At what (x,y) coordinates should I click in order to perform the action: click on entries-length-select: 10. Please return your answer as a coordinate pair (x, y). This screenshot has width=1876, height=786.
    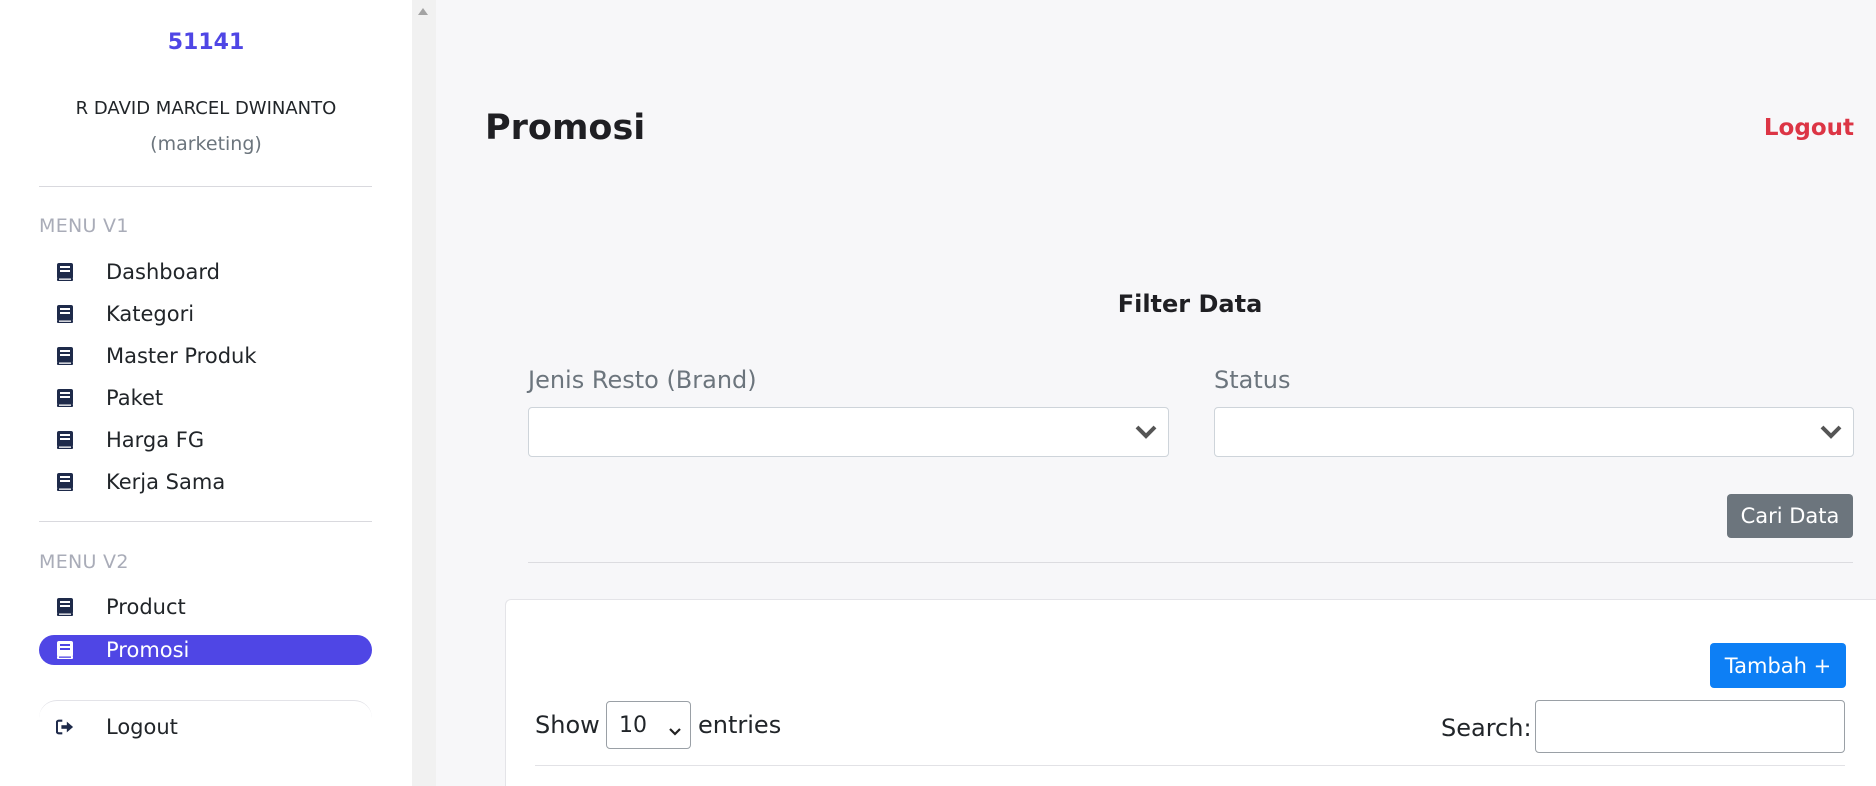
    Looking at the image, I should click on (648, 725).